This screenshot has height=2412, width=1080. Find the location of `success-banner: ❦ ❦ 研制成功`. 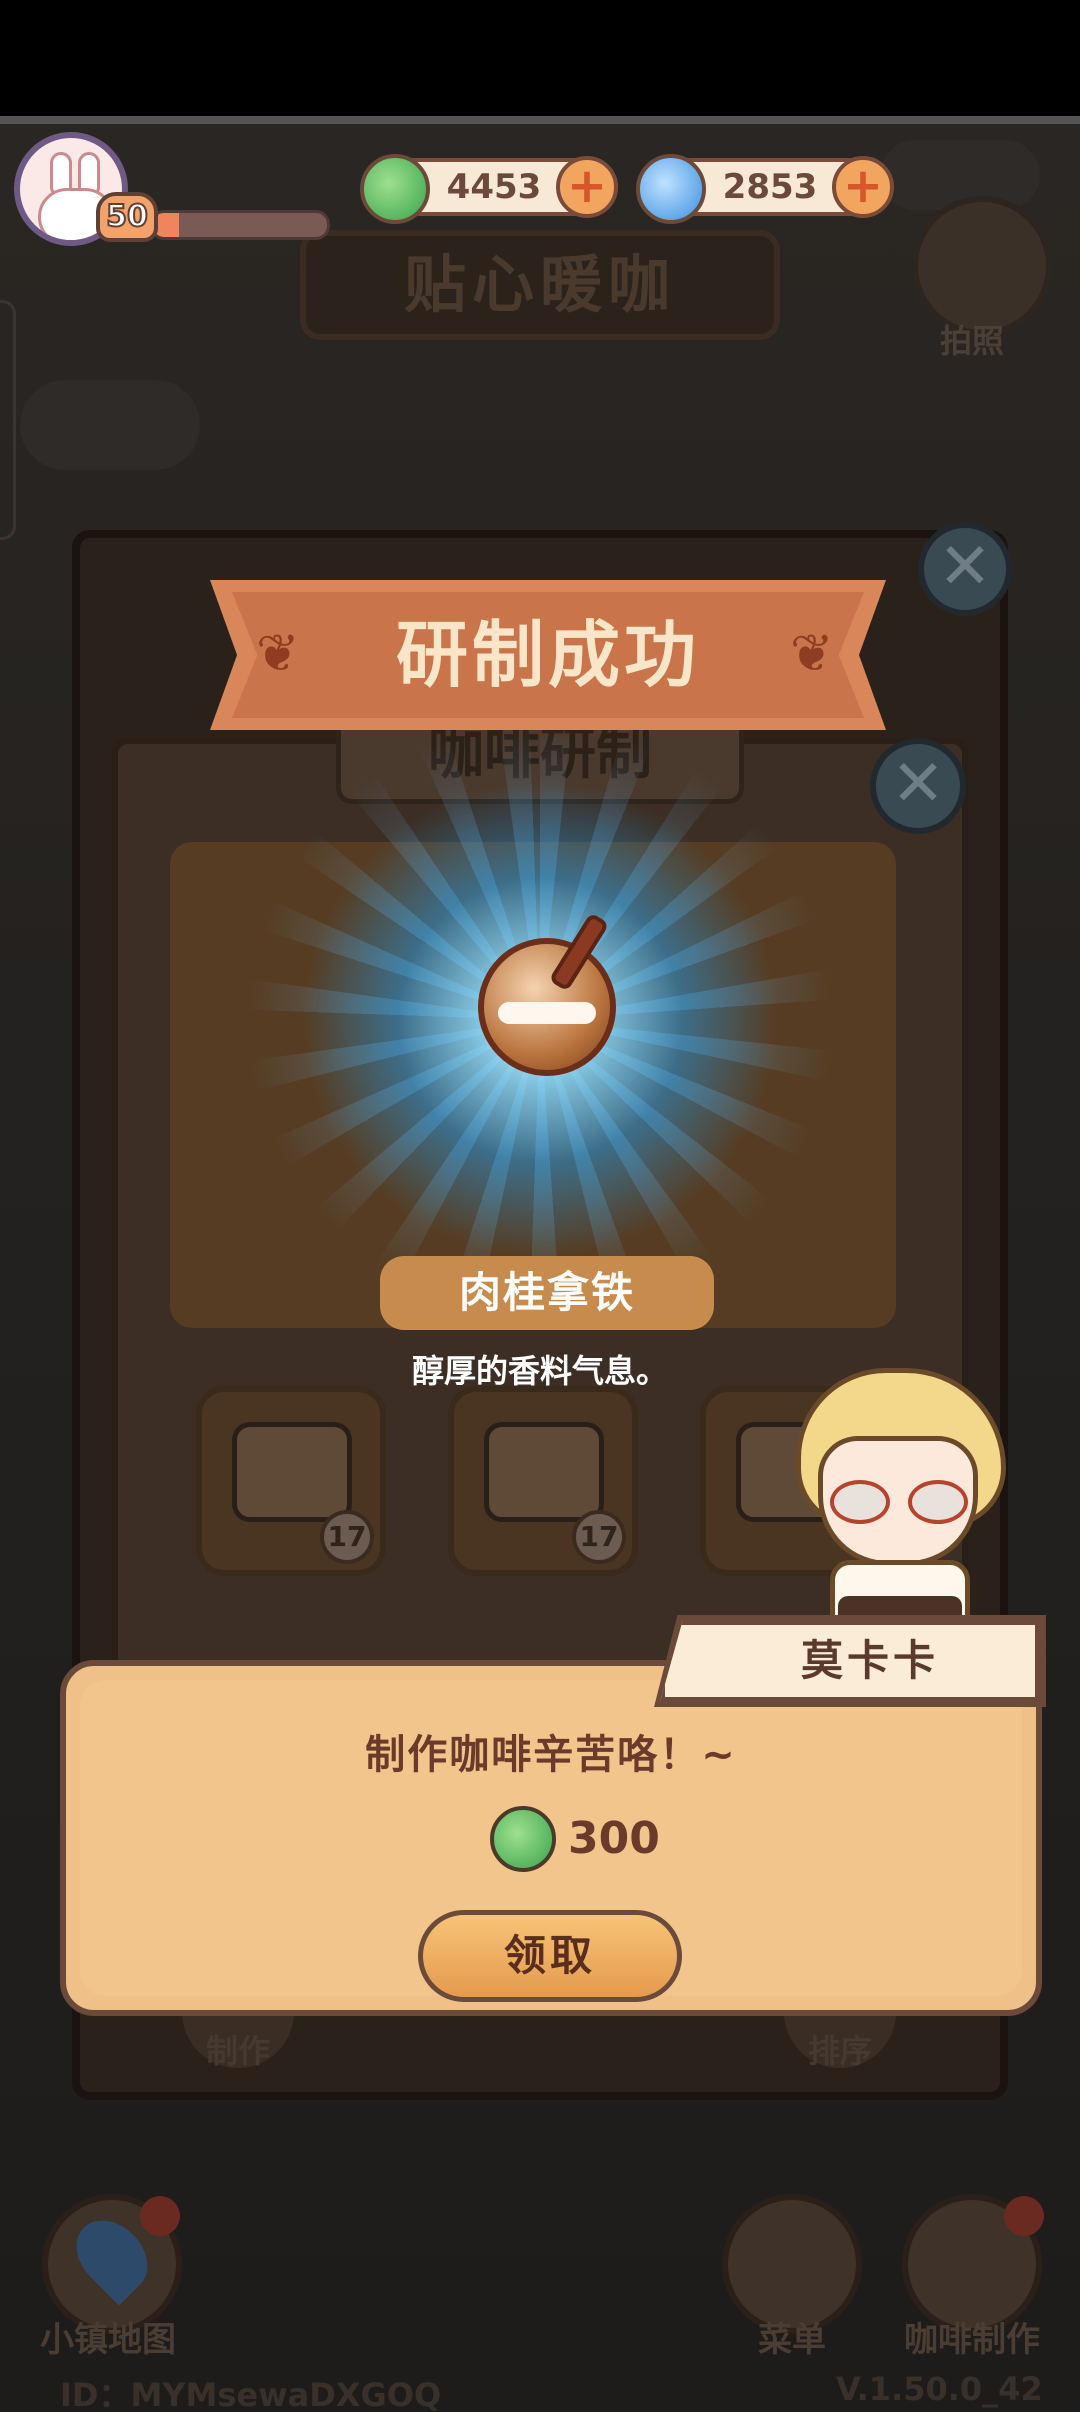

success-banner: ❦ ❦ 研制成功 is located at coordinates (548, 655).